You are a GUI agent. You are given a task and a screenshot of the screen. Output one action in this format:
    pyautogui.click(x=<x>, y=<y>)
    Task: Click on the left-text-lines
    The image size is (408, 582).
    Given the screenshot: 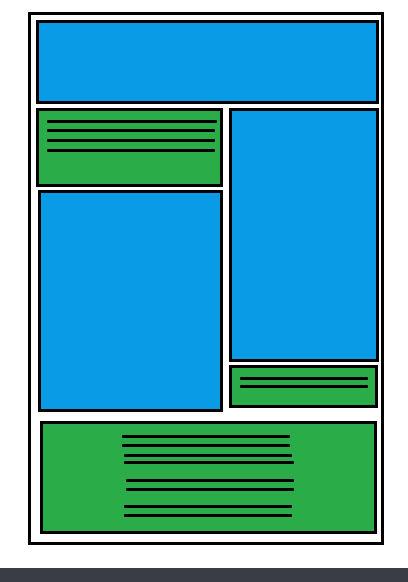 What is the action you would take?
    pyautogui.click(x=129, y=147)
    